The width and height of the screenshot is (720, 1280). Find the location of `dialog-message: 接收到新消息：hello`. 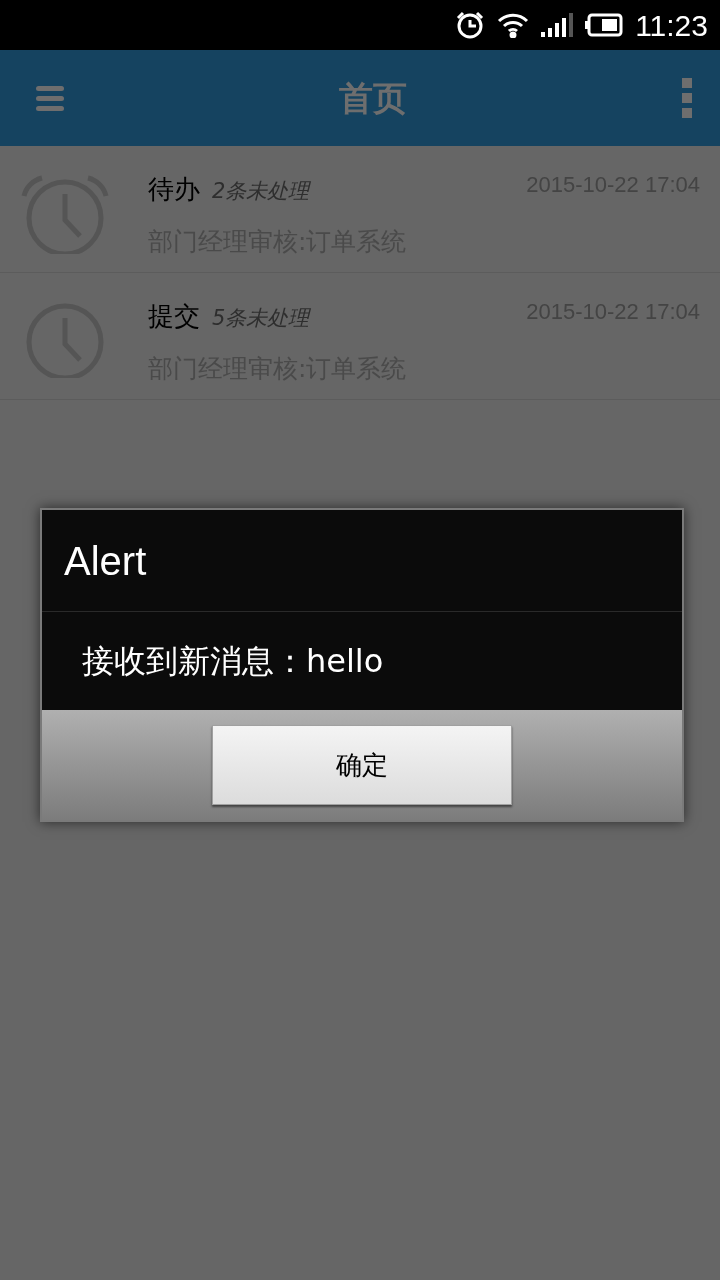

dialog-message: 接收到新消息：hello is located at coordinates (233, 661).